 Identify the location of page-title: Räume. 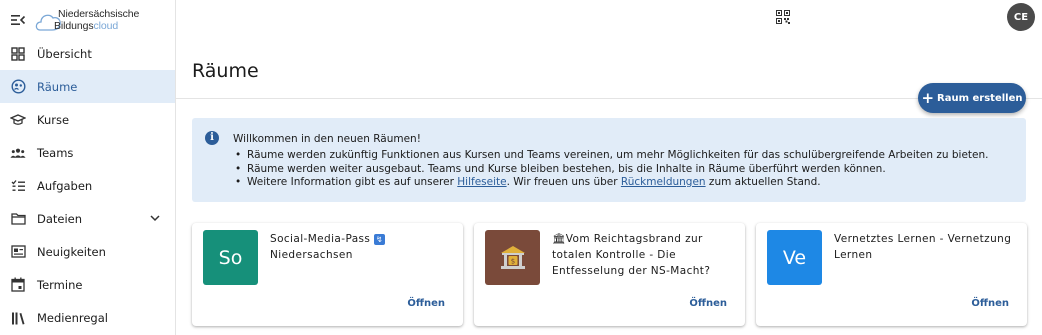
(225, 71).